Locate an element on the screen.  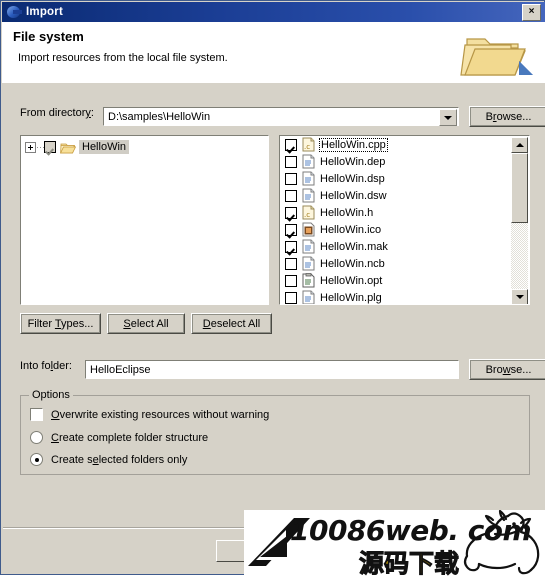
create-selected-radio is located at coordinates (36, 459).